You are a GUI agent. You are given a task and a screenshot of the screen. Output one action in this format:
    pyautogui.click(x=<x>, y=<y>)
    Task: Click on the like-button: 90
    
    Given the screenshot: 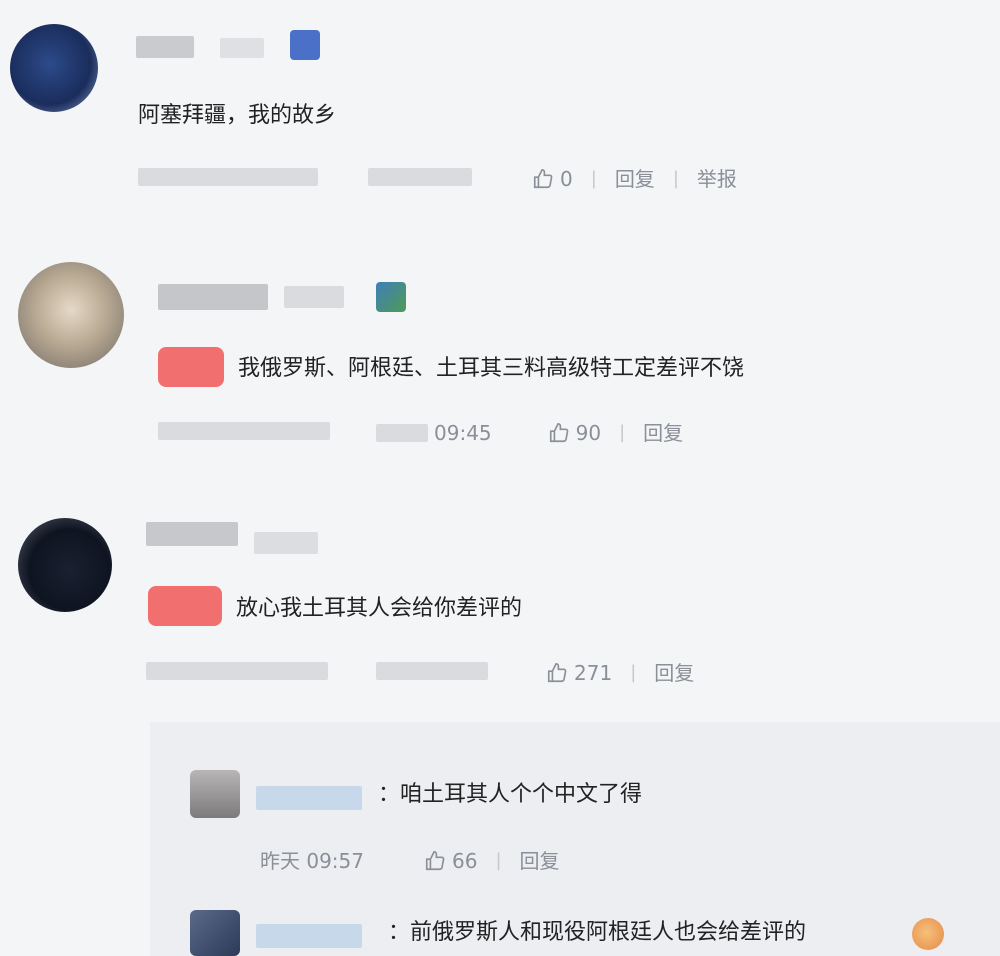 What is the action you would take?
    pyautogui.click(x=574, y=433)
    